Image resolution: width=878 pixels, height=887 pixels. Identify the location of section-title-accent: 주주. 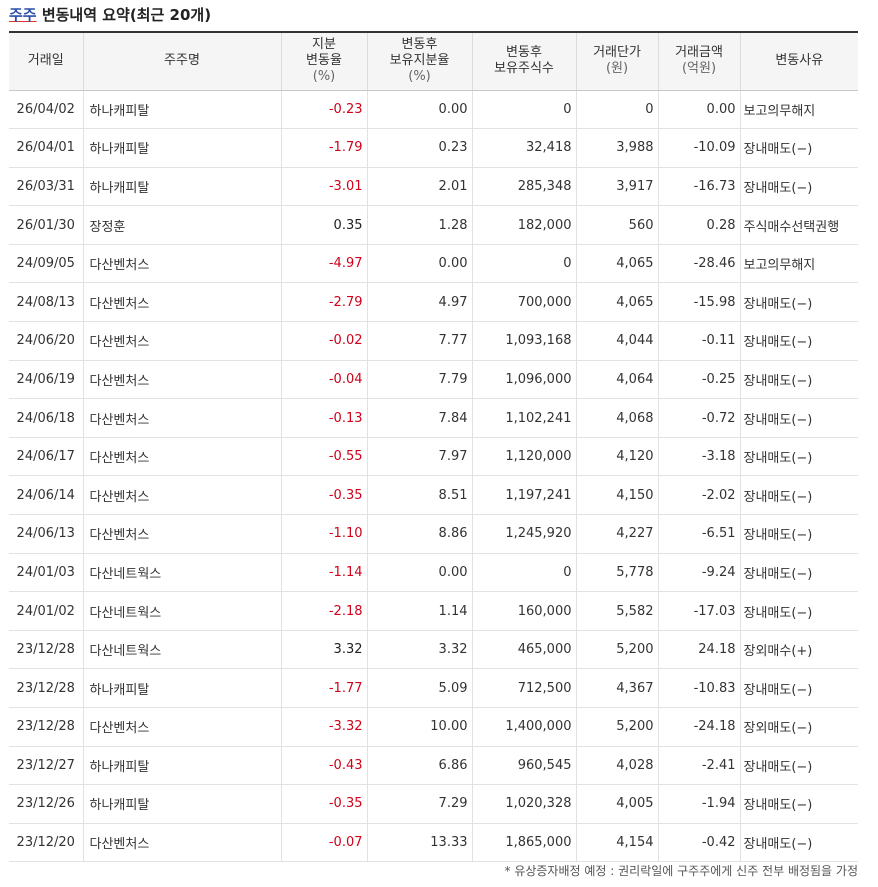
(23, 15).